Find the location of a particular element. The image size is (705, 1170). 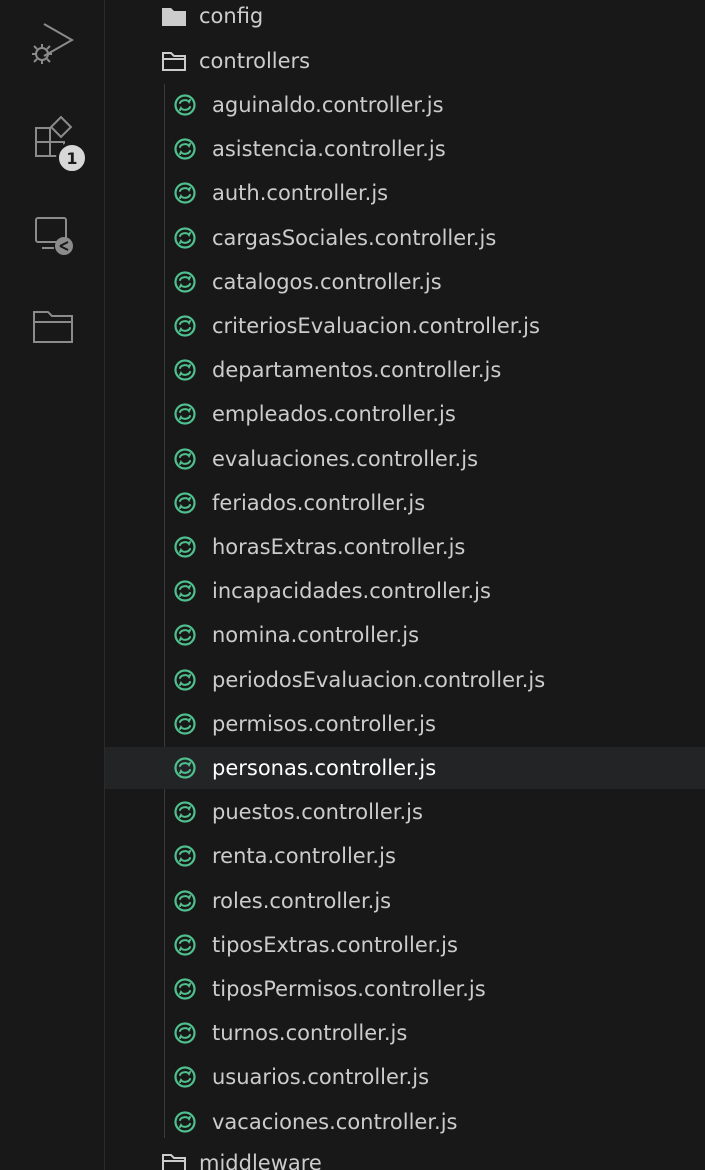

file-item: roles.controller.js is located at coordinates (405, 901).